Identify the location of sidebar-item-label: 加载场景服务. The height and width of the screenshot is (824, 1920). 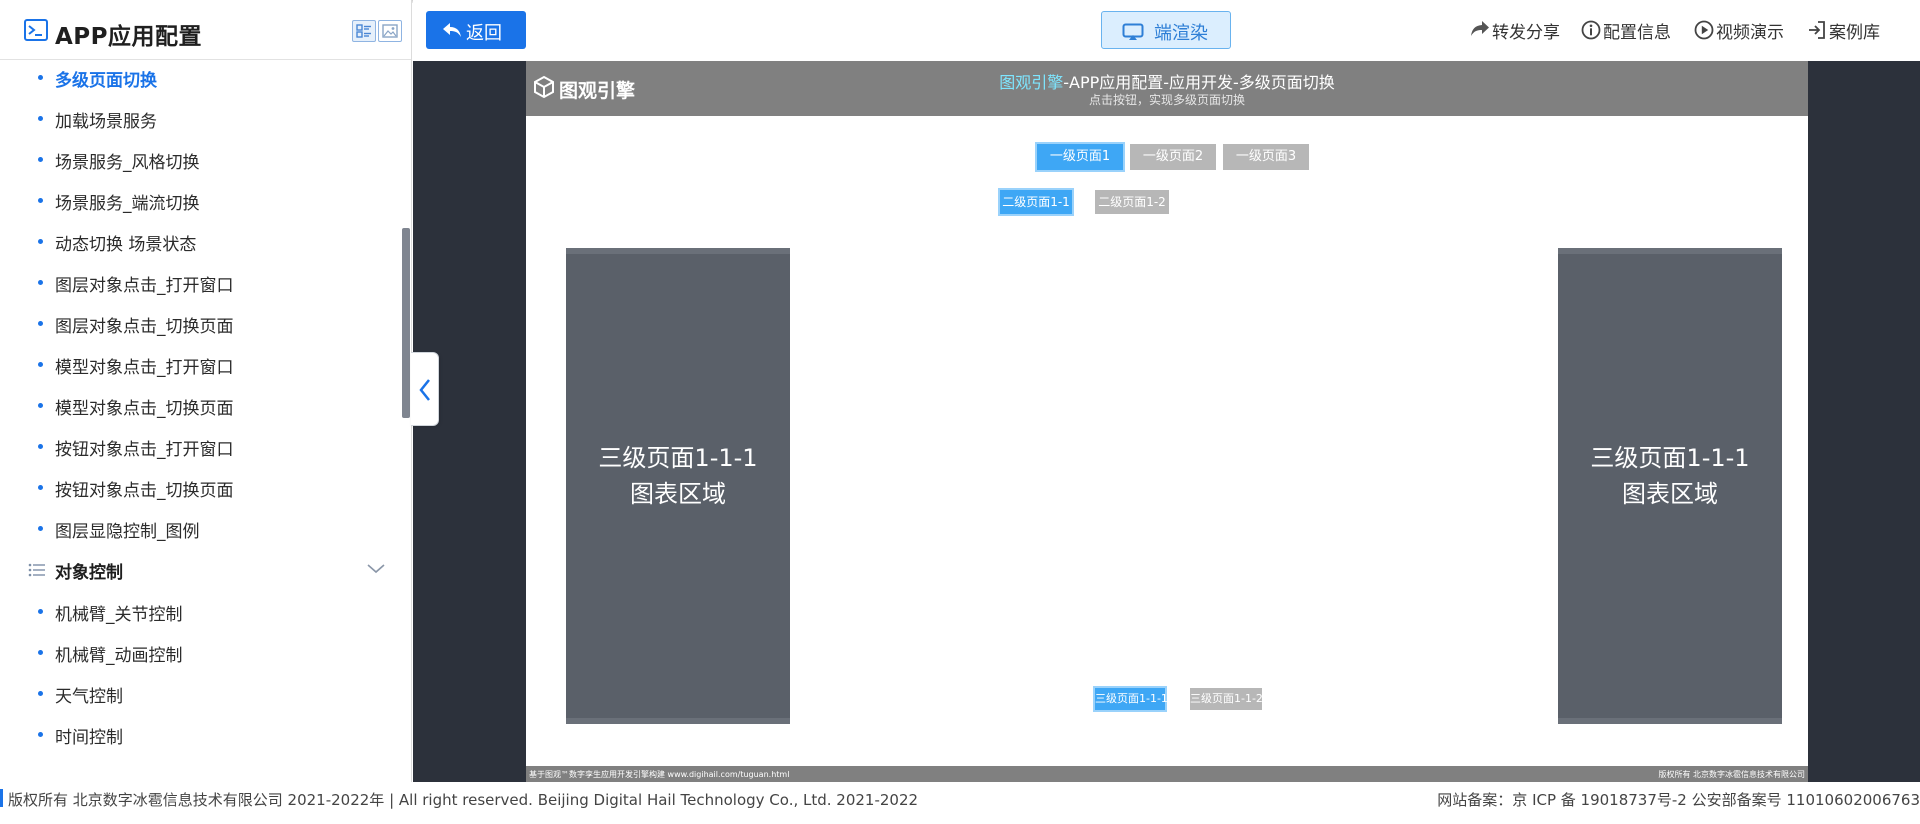
(106, 122).